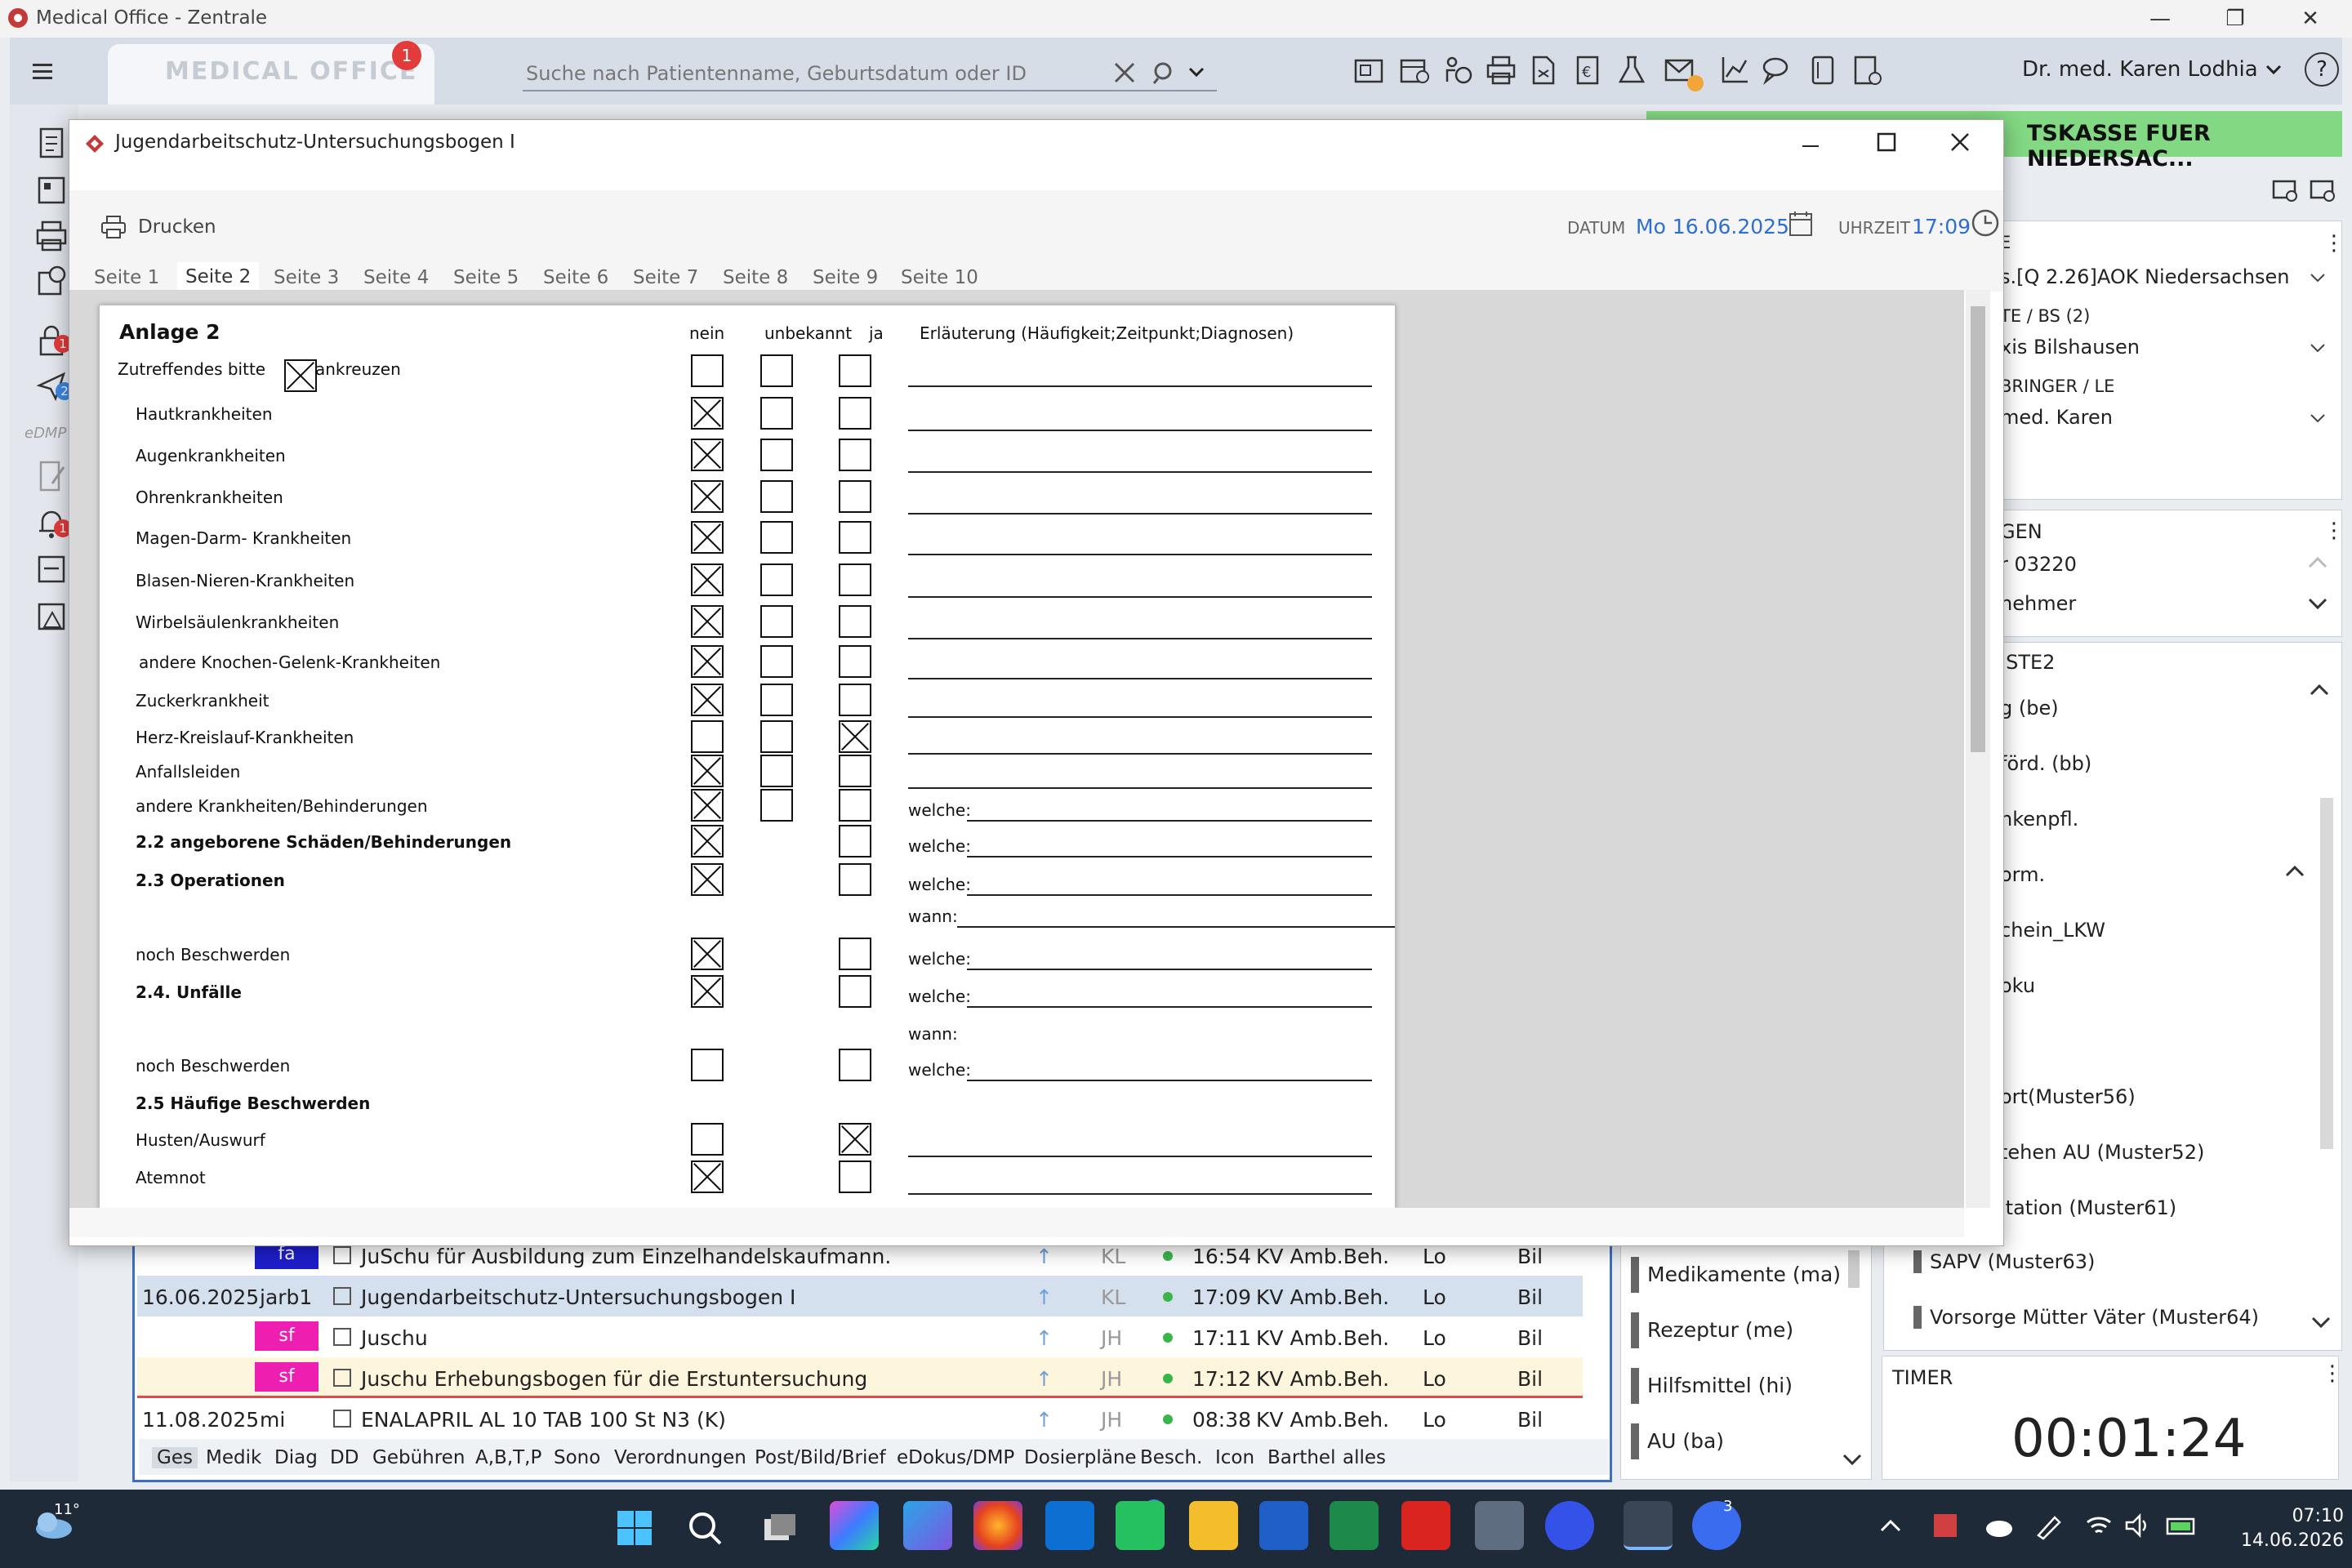 The width and height of the screenshot is (2352, 1568). I want to click on forms-icon, so click(1368, 70).